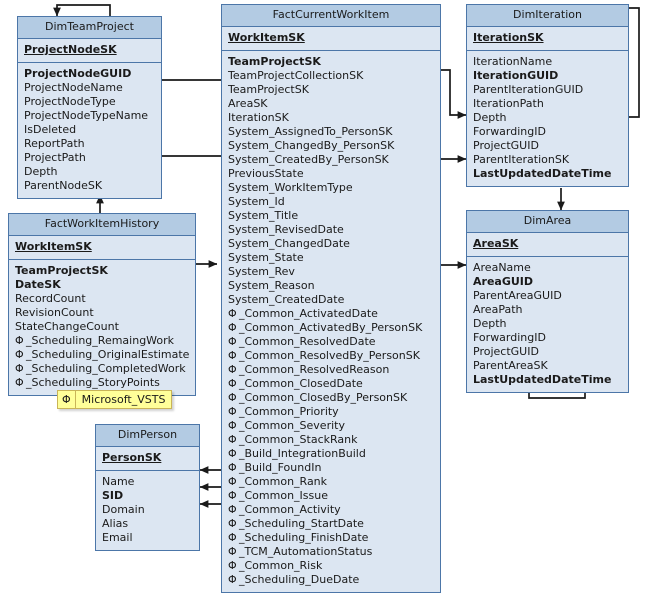 This screenshot has width=646, height=593. I want to click on entity-field: AreaPath, so click(547, 310).